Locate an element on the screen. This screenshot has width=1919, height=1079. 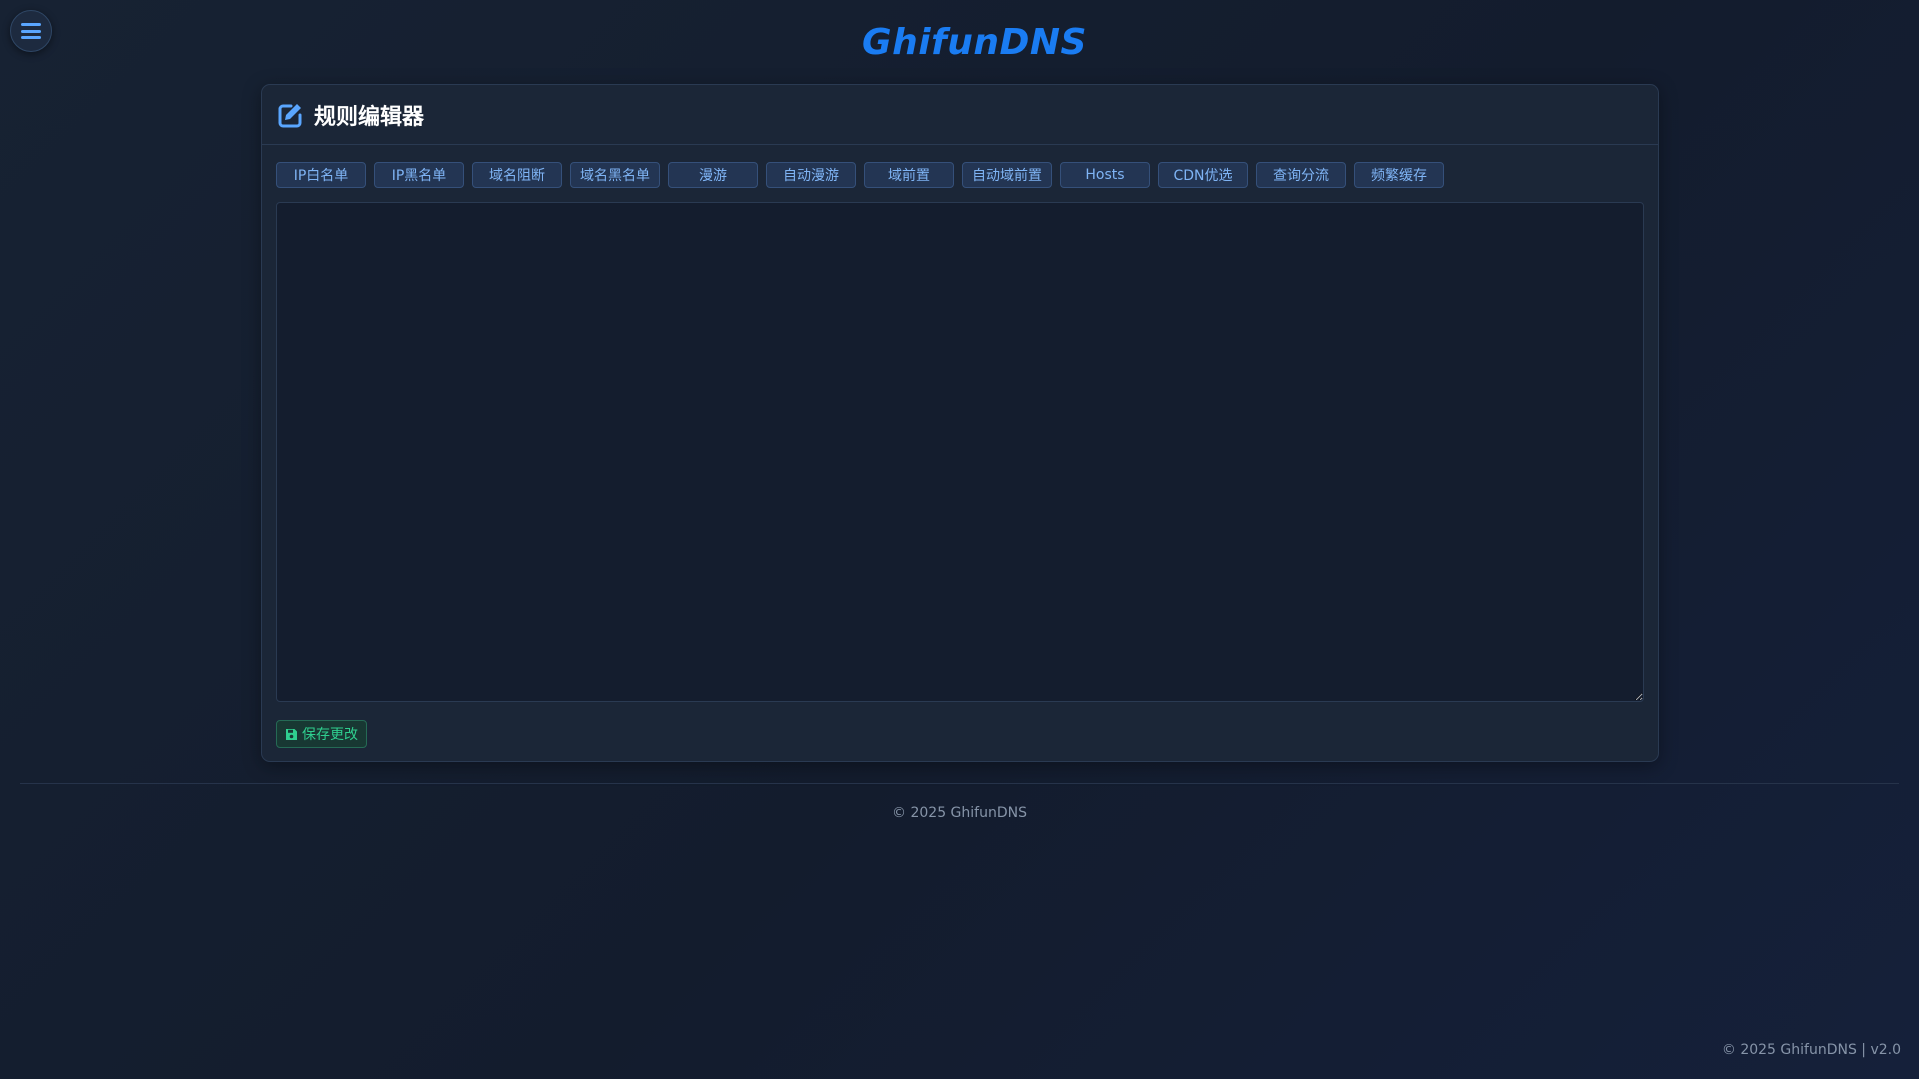
card-title: 规则编辑器 is located at coordinates (369, 117).